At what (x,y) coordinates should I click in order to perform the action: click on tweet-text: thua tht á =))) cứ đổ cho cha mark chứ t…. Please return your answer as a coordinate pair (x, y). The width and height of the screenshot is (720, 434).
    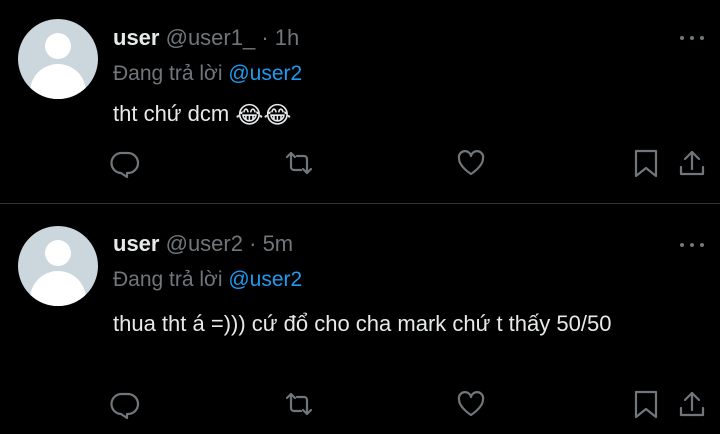
    Looking at the image, I should click on (398, 324).